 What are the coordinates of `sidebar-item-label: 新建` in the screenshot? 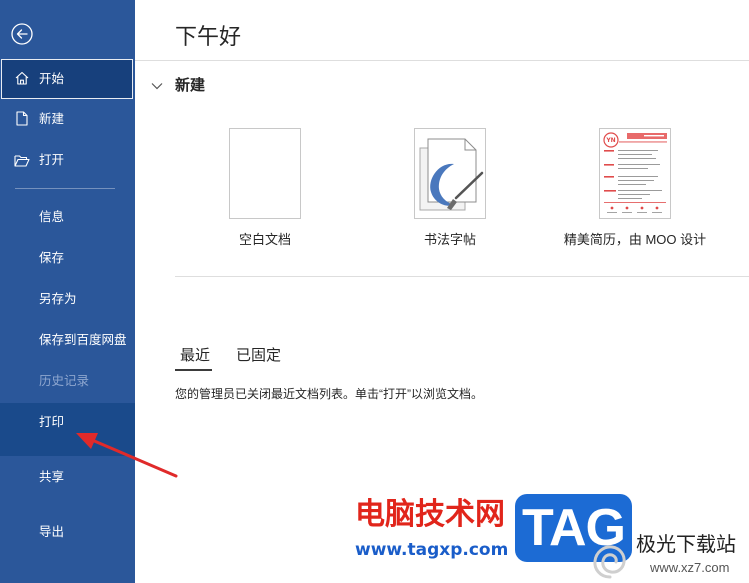 It's located at (52, 119).